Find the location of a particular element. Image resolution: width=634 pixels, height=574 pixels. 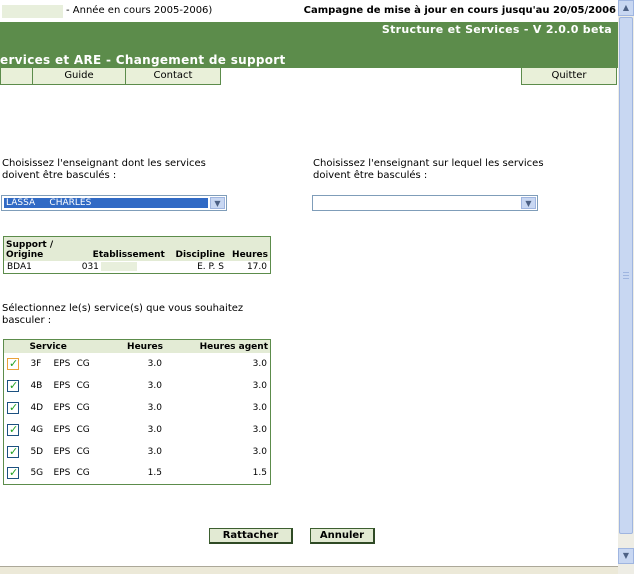

discipline-header: Discipline is located at coordinates (196, 248).